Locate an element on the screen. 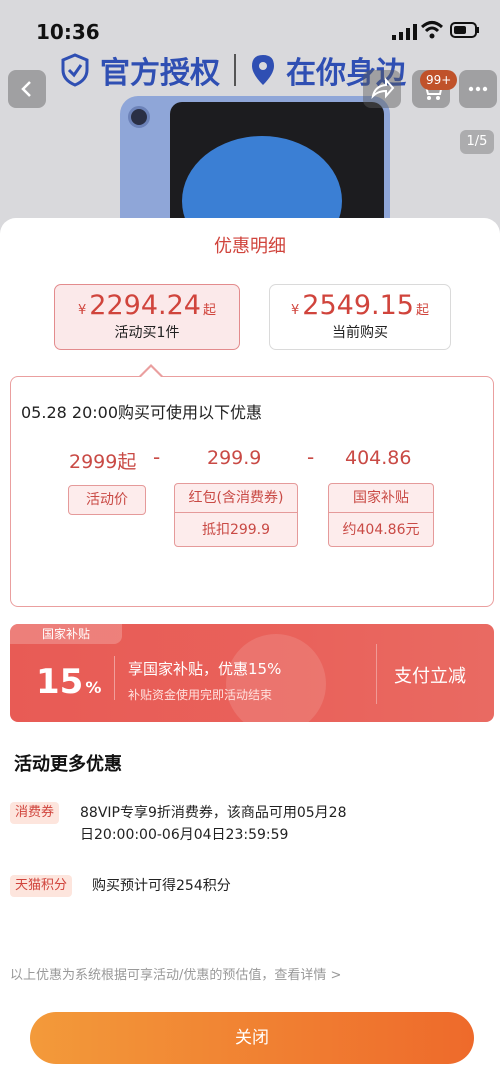 This screenshot has height=1072, width=500. shield-icon is located at coordinates (75, 70).